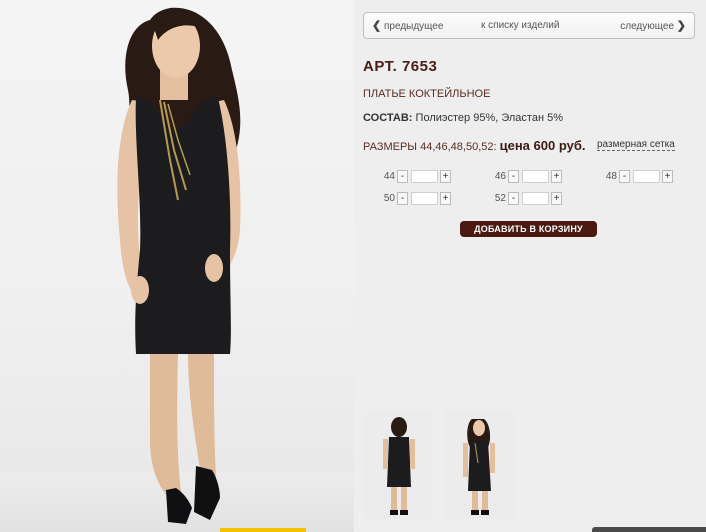  What do you see at coordinates (632, 177) in the screenshot?
I see `size-selector-48: 48 - +` at bounding box center [632, 177].